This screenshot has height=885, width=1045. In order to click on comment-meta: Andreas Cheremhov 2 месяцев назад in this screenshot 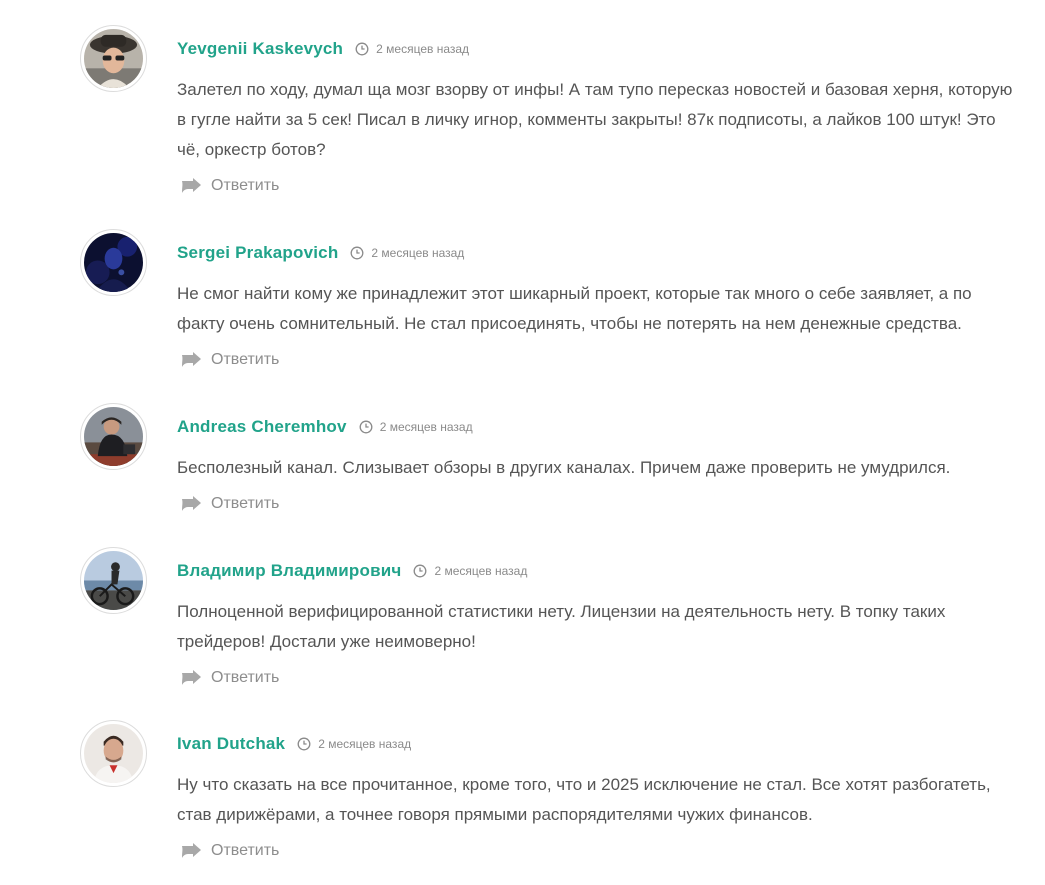, I will do `click(325, 427)`.